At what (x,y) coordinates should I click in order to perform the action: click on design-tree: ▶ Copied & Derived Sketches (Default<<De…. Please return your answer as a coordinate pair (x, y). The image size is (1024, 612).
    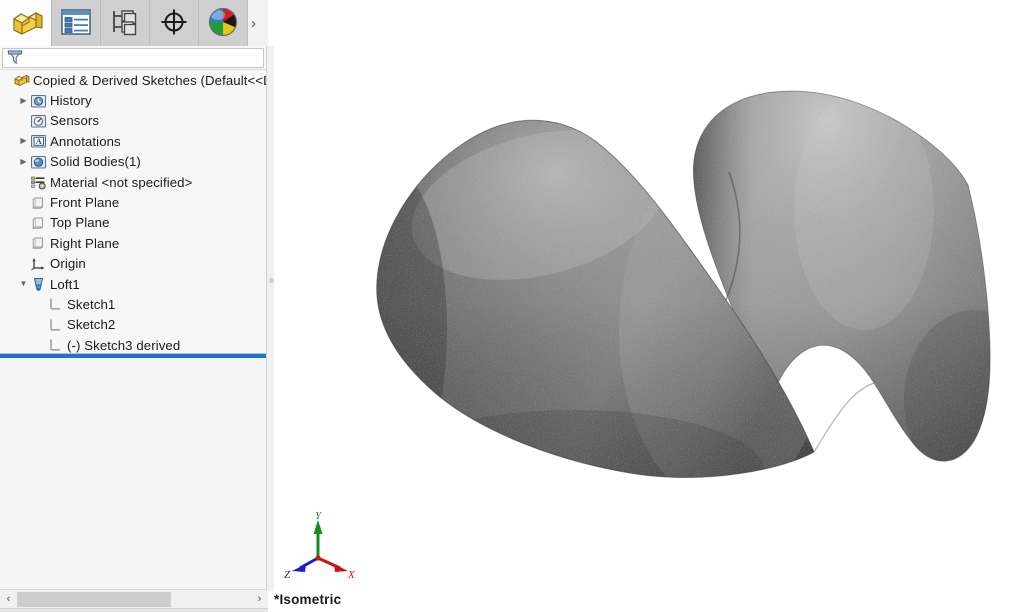
    Looking at the image, I should click on (133, 211).